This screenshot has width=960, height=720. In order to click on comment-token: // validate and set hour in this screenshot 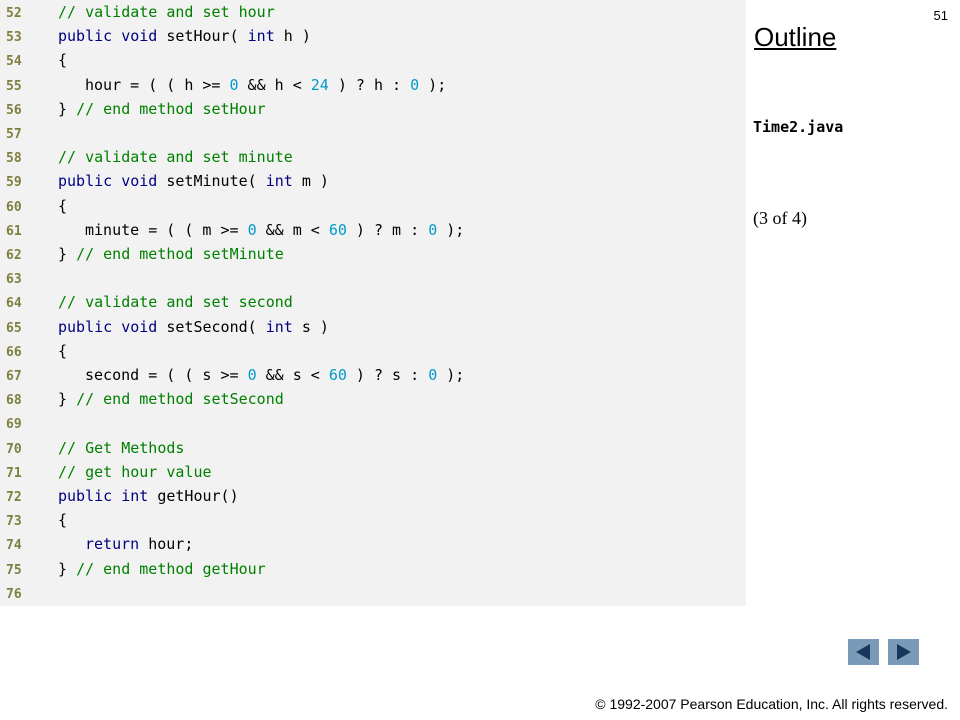, I will do `click(166, 12)`.